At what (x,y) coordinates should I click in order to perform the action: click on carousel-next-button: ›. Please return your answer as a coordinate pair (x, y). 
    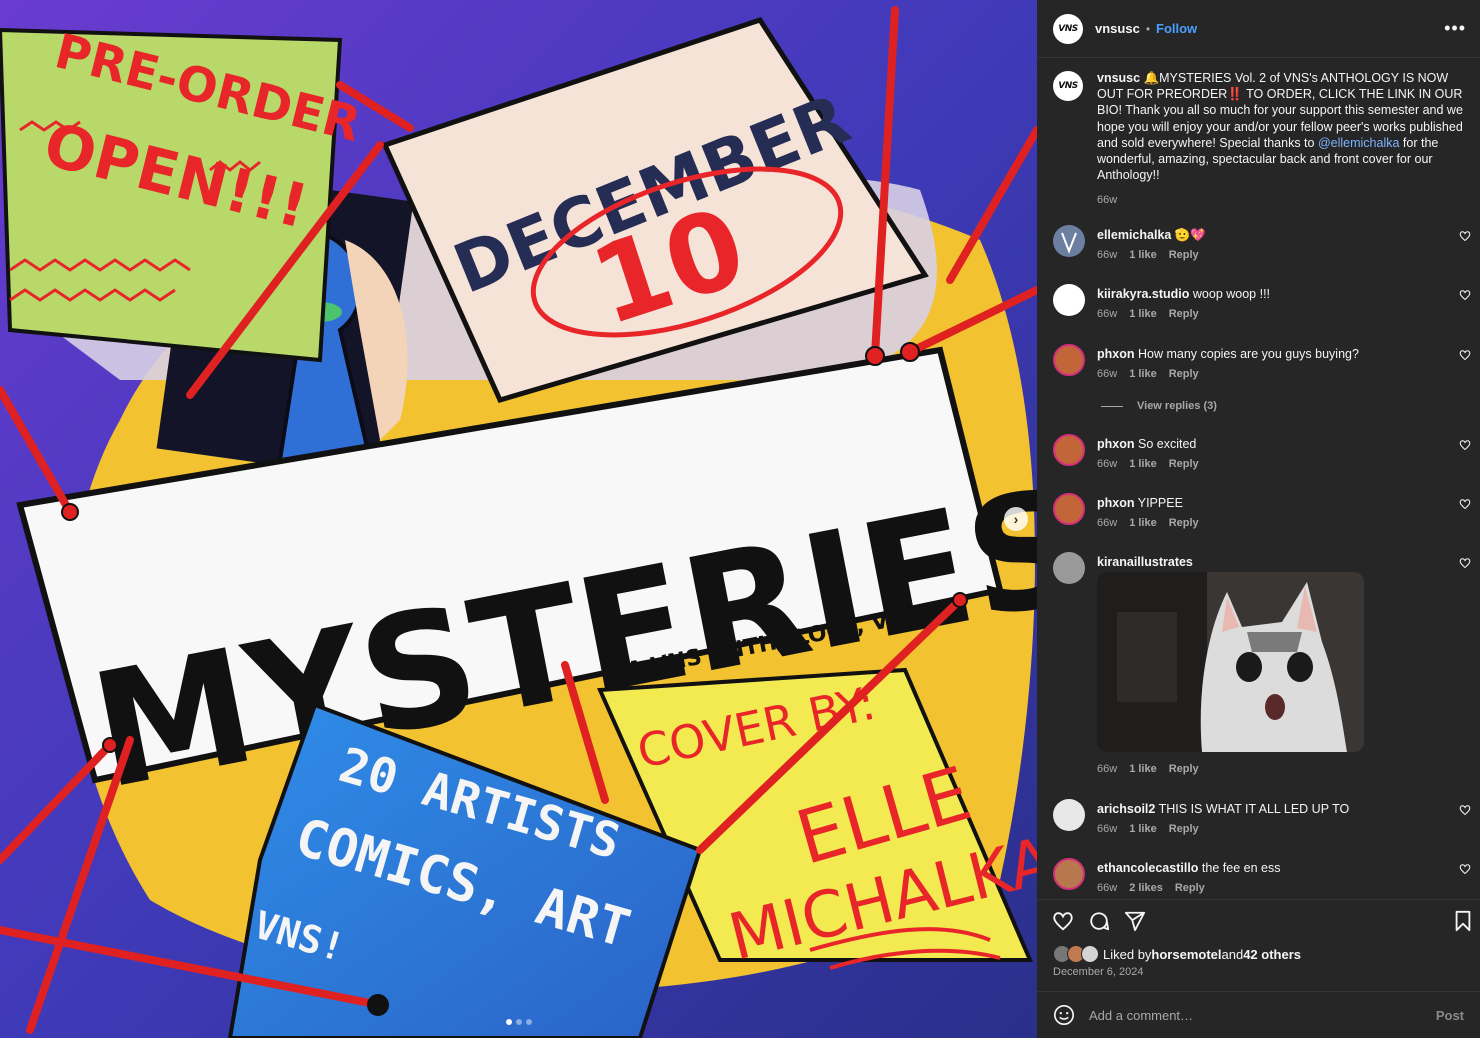
    Looking at the image, I should click on (1016, 519).